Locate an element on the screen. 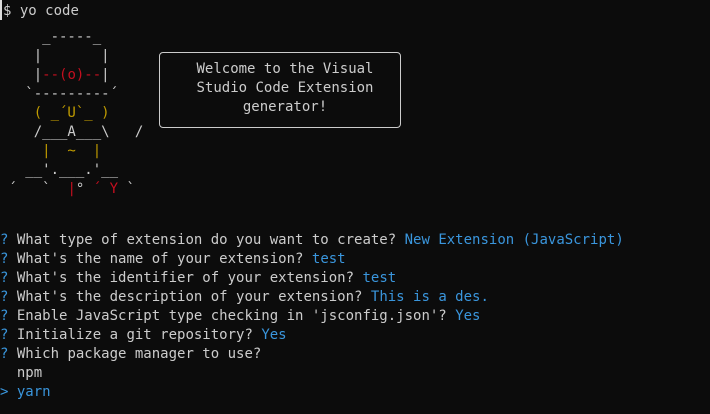 This screenshot has height=414, width=710. art-line-9-b: | is located at coordinates (71, 189).